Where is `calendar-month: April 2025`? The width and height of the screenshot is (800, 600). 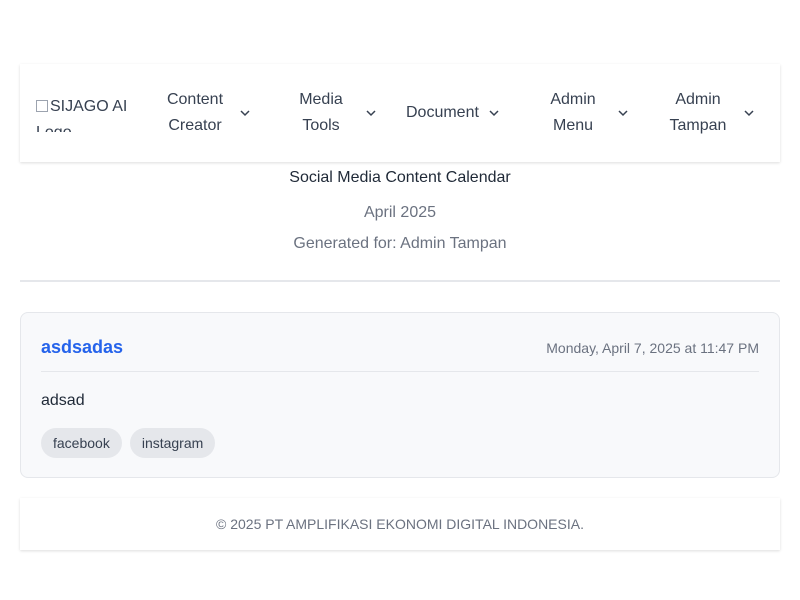 calendar-month: April 2025 is located at coordinates (400, 212).